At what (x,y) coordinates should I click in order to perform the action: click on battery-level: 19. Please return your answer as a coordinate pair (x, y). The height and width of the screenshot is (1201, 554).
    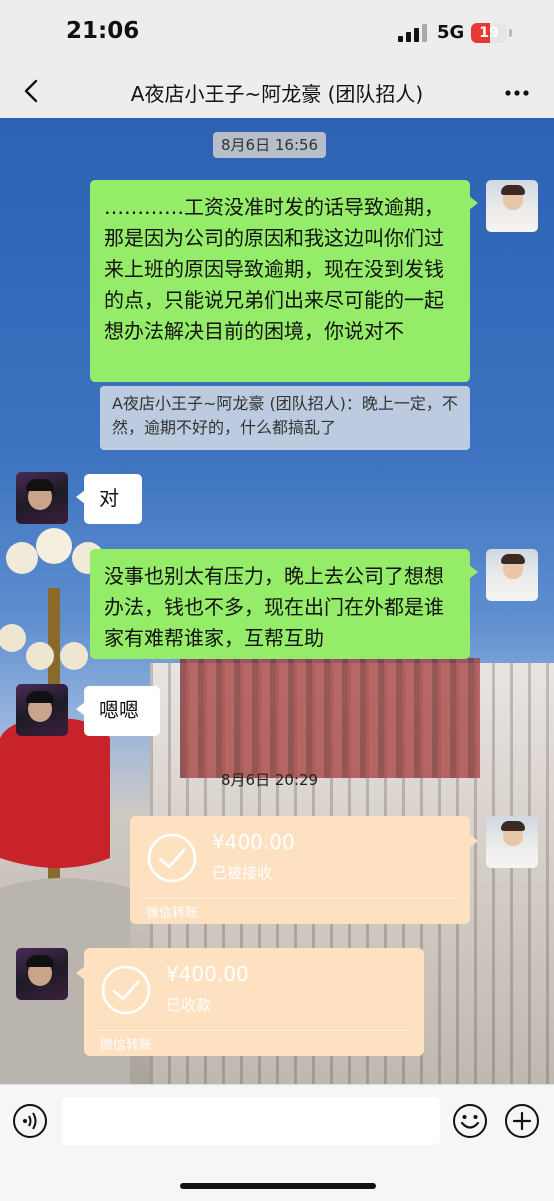
    Looking at the image, I should click on (489, 33).